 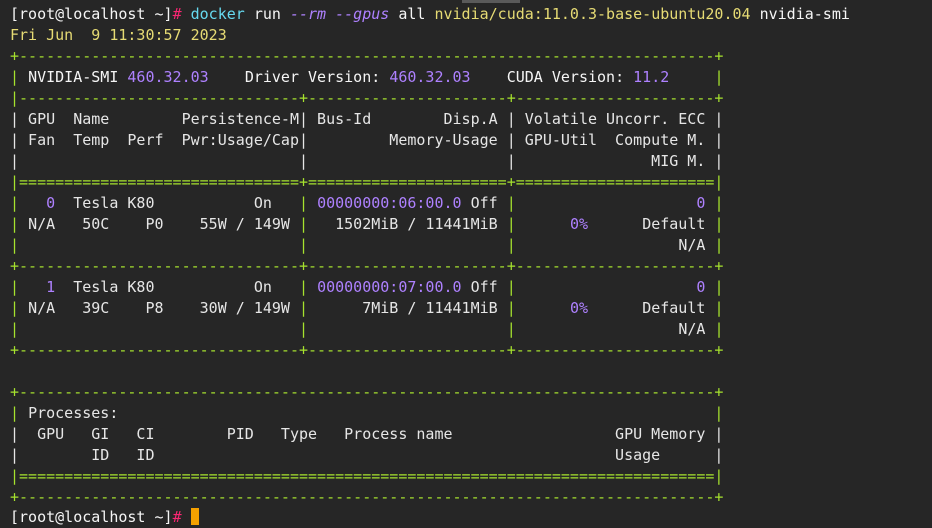 I want to click on gpu-perf: P8, so click(x=154, y=308).